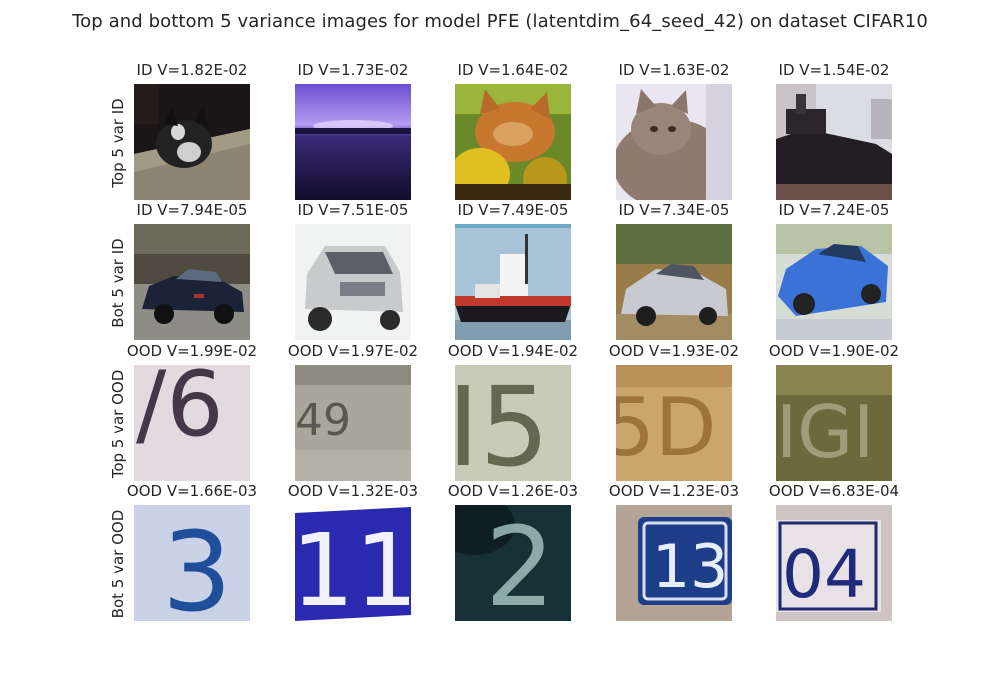 The width and height of the screenshot is (1000, 700). What do you see at coordinates (834, 351) in the screenshot?
I see `image-caption: OOD V=1.90E-02` at bounding box center [834, 351].